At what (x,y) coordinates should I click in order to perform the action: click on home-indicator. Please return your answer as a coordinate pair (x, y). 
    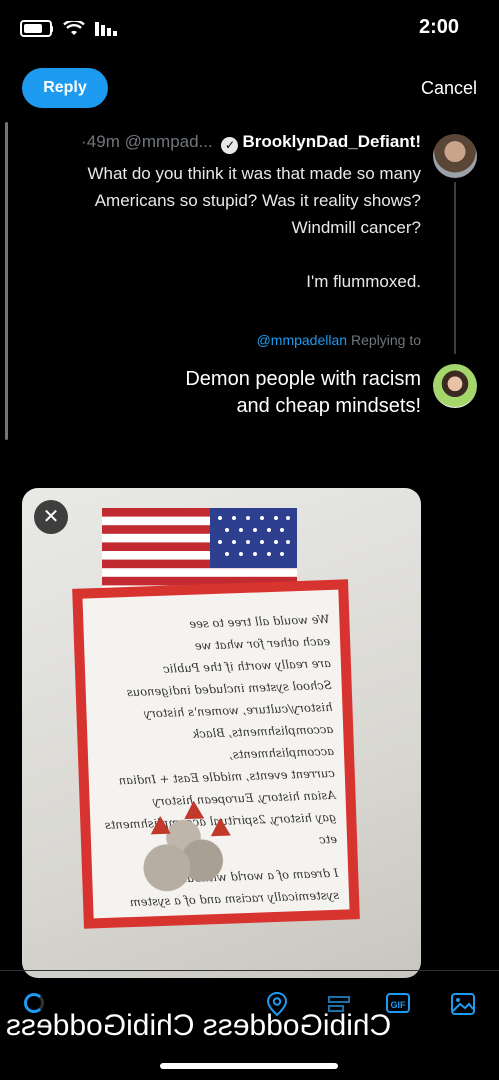
    Looking at the image, I should click on (249, 1066).